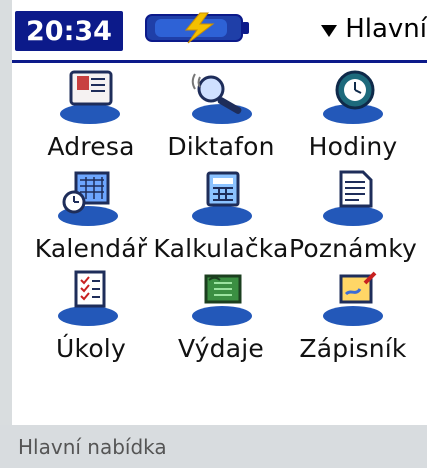 Image resolution: width=427 pixels, height=468 pixels. What do you see at coordinates (353, 298) in the screenshot?
I see `notepad-icon` at bounding box center [353, 298].